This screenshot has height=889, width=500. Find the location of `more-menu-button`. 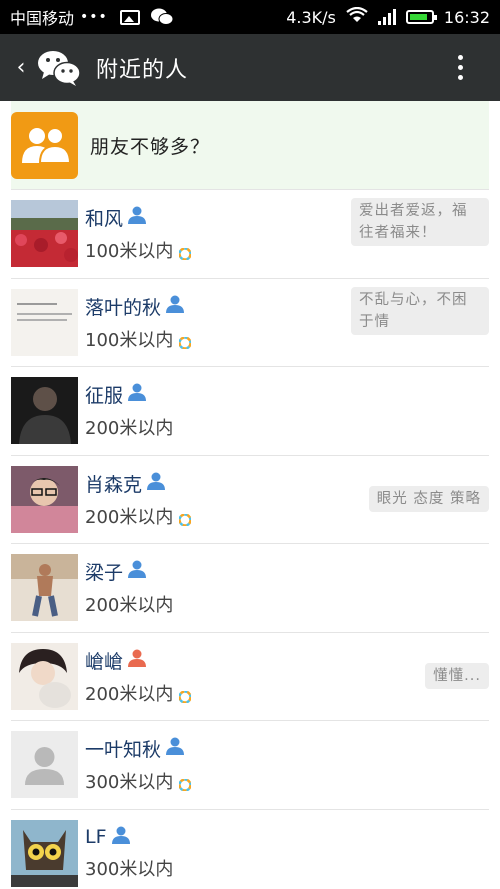

more-menu-button is located at coordinates (460, 67).